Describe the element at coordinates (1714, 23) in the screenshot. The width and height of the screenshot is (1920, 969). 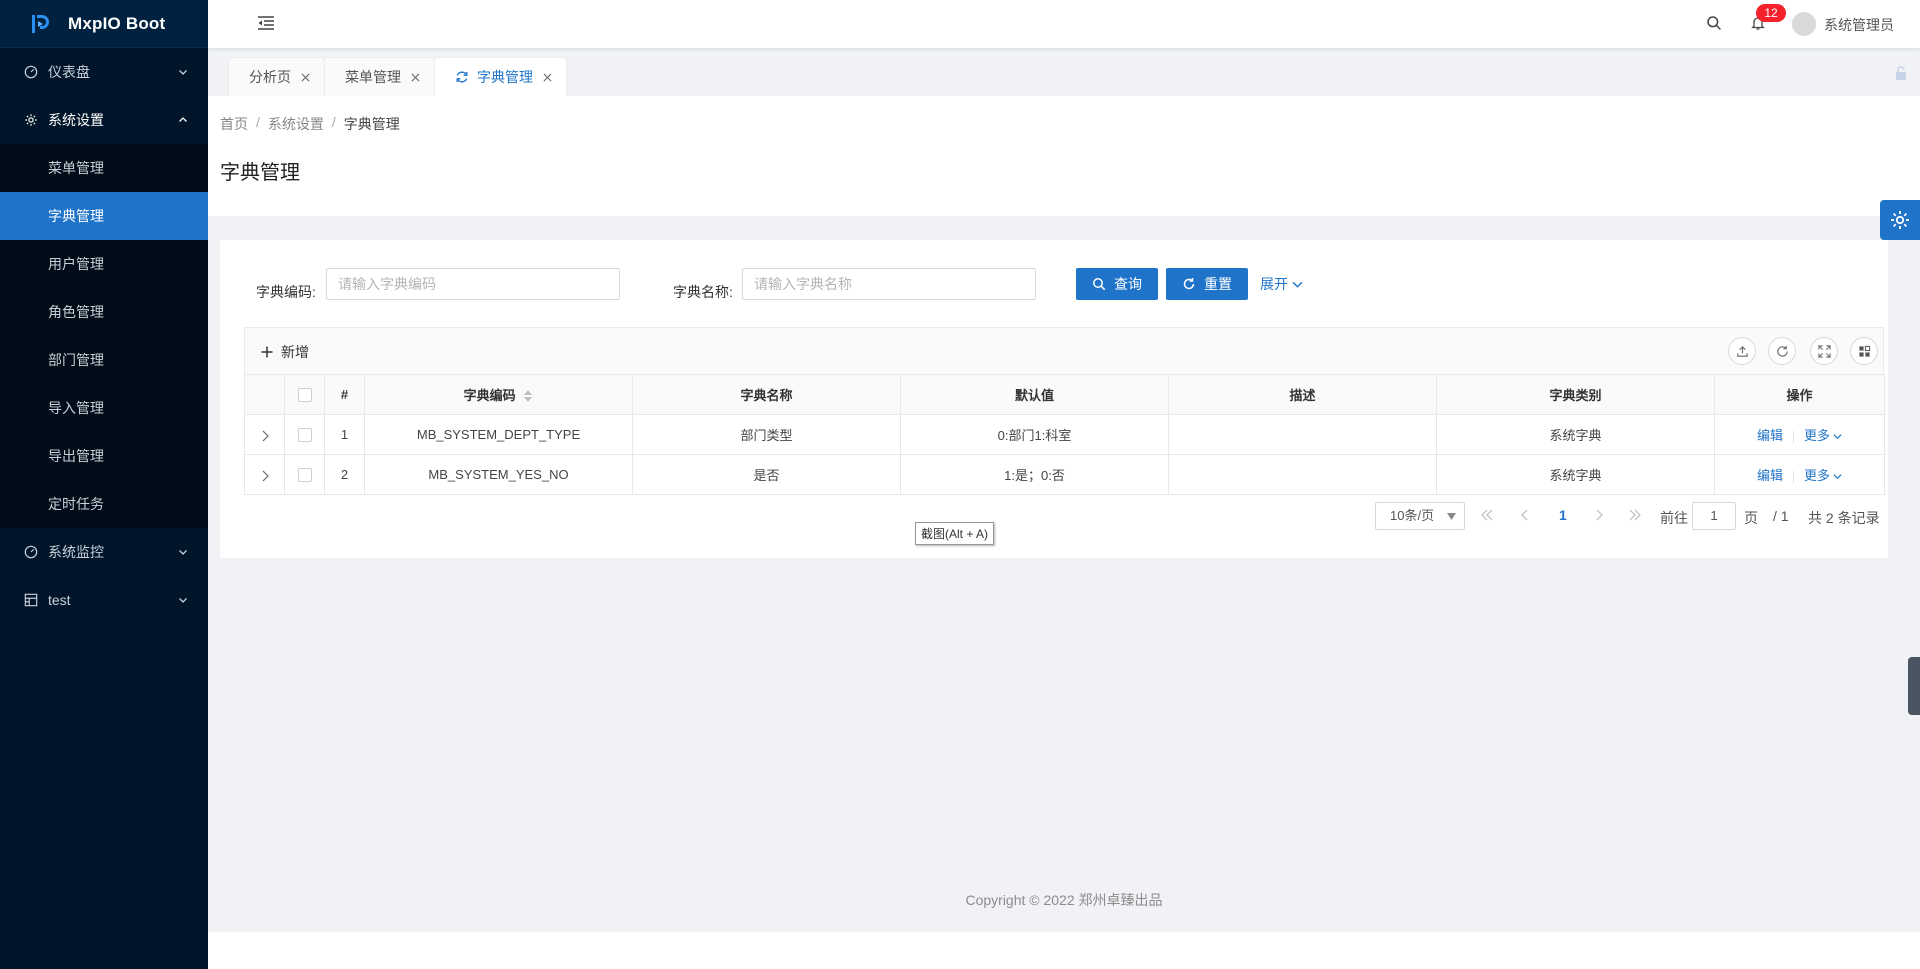
I see `search-icon` at that location.